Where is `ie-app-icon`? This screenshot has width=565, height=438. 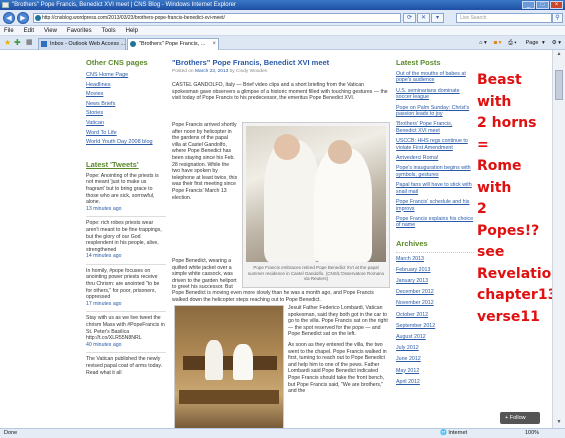 ie-app-icon is located at coordinates (5, 5).